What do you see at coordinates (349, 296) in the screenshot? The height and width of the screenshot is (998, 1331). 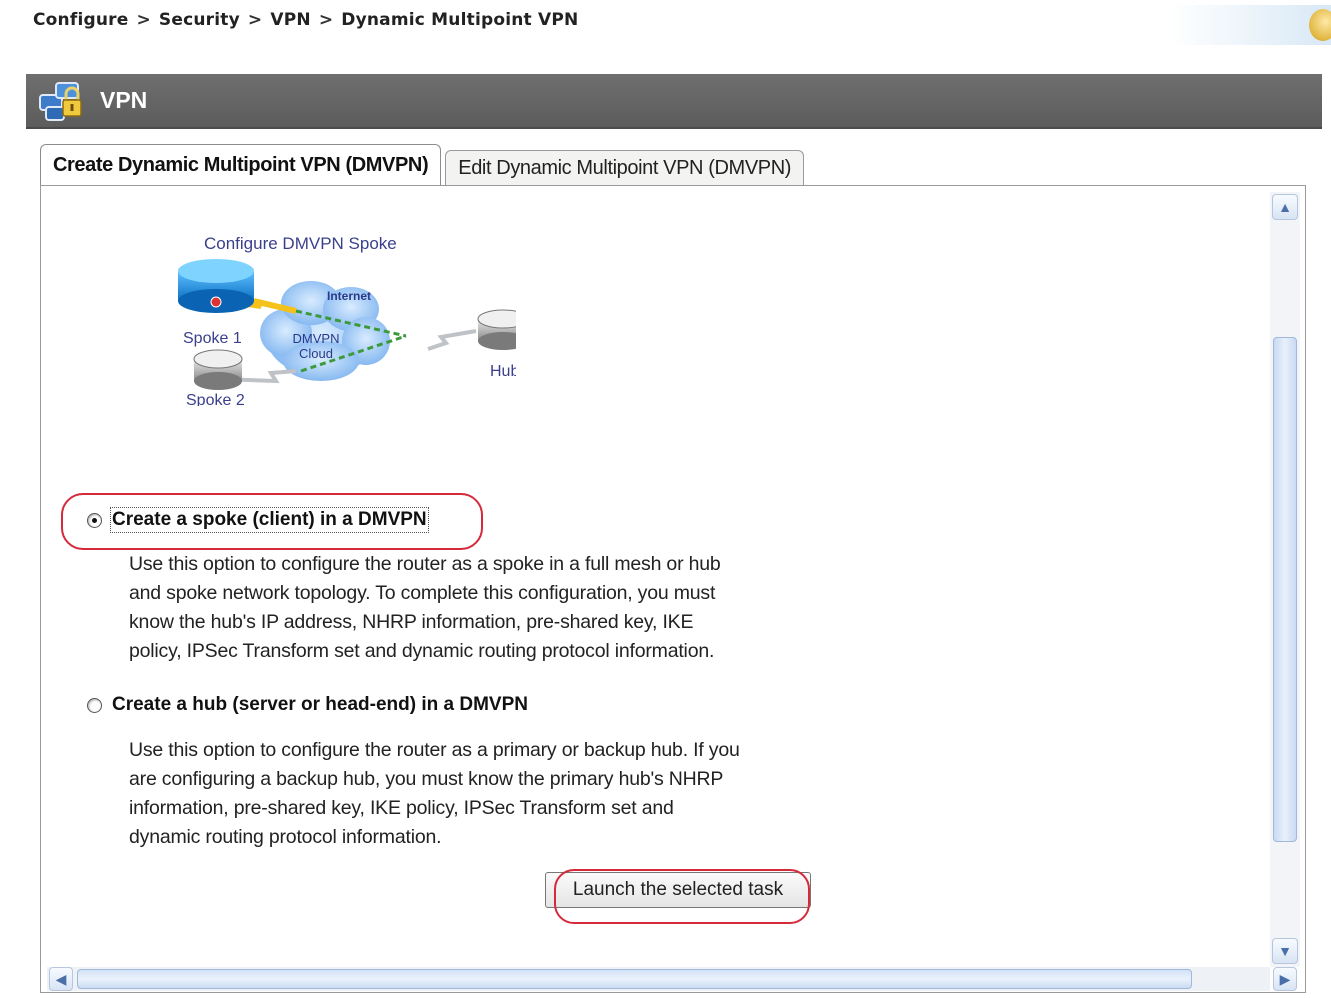 I see `internet-label: Internet` at bounding box center [349, 296].